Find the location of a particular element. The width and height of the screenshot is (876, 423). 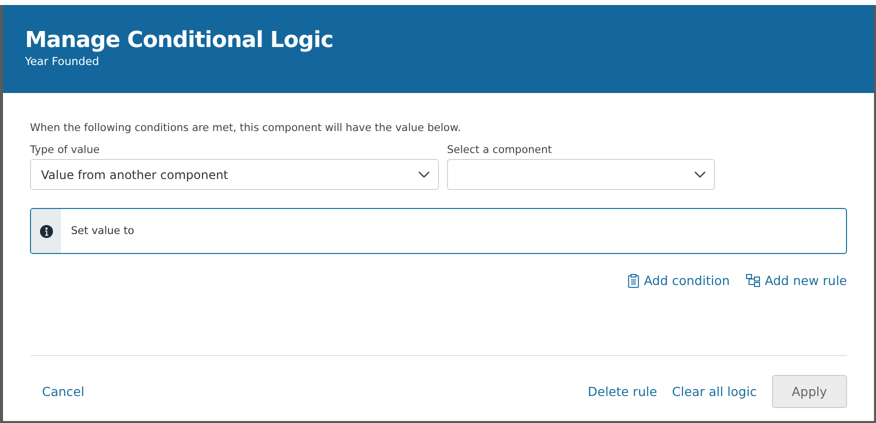

cancel-link: Cancel is located at coordinates (63, 391).